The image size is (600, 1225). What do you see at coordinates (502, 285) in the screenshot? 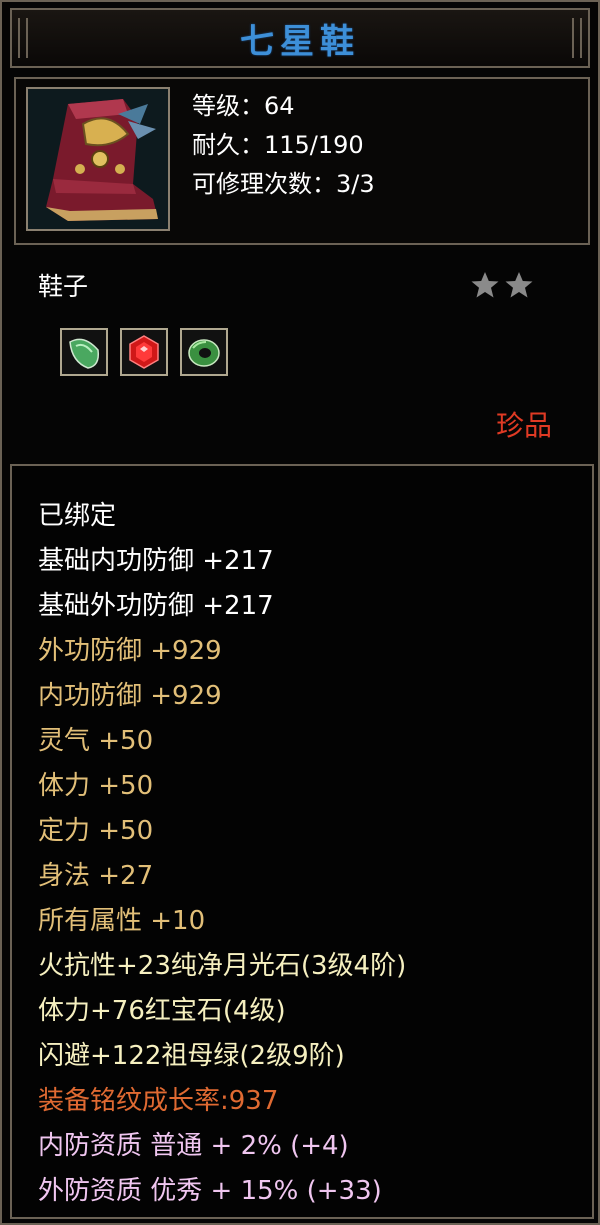
I see `star-rating` at bounding box center [502, 285].